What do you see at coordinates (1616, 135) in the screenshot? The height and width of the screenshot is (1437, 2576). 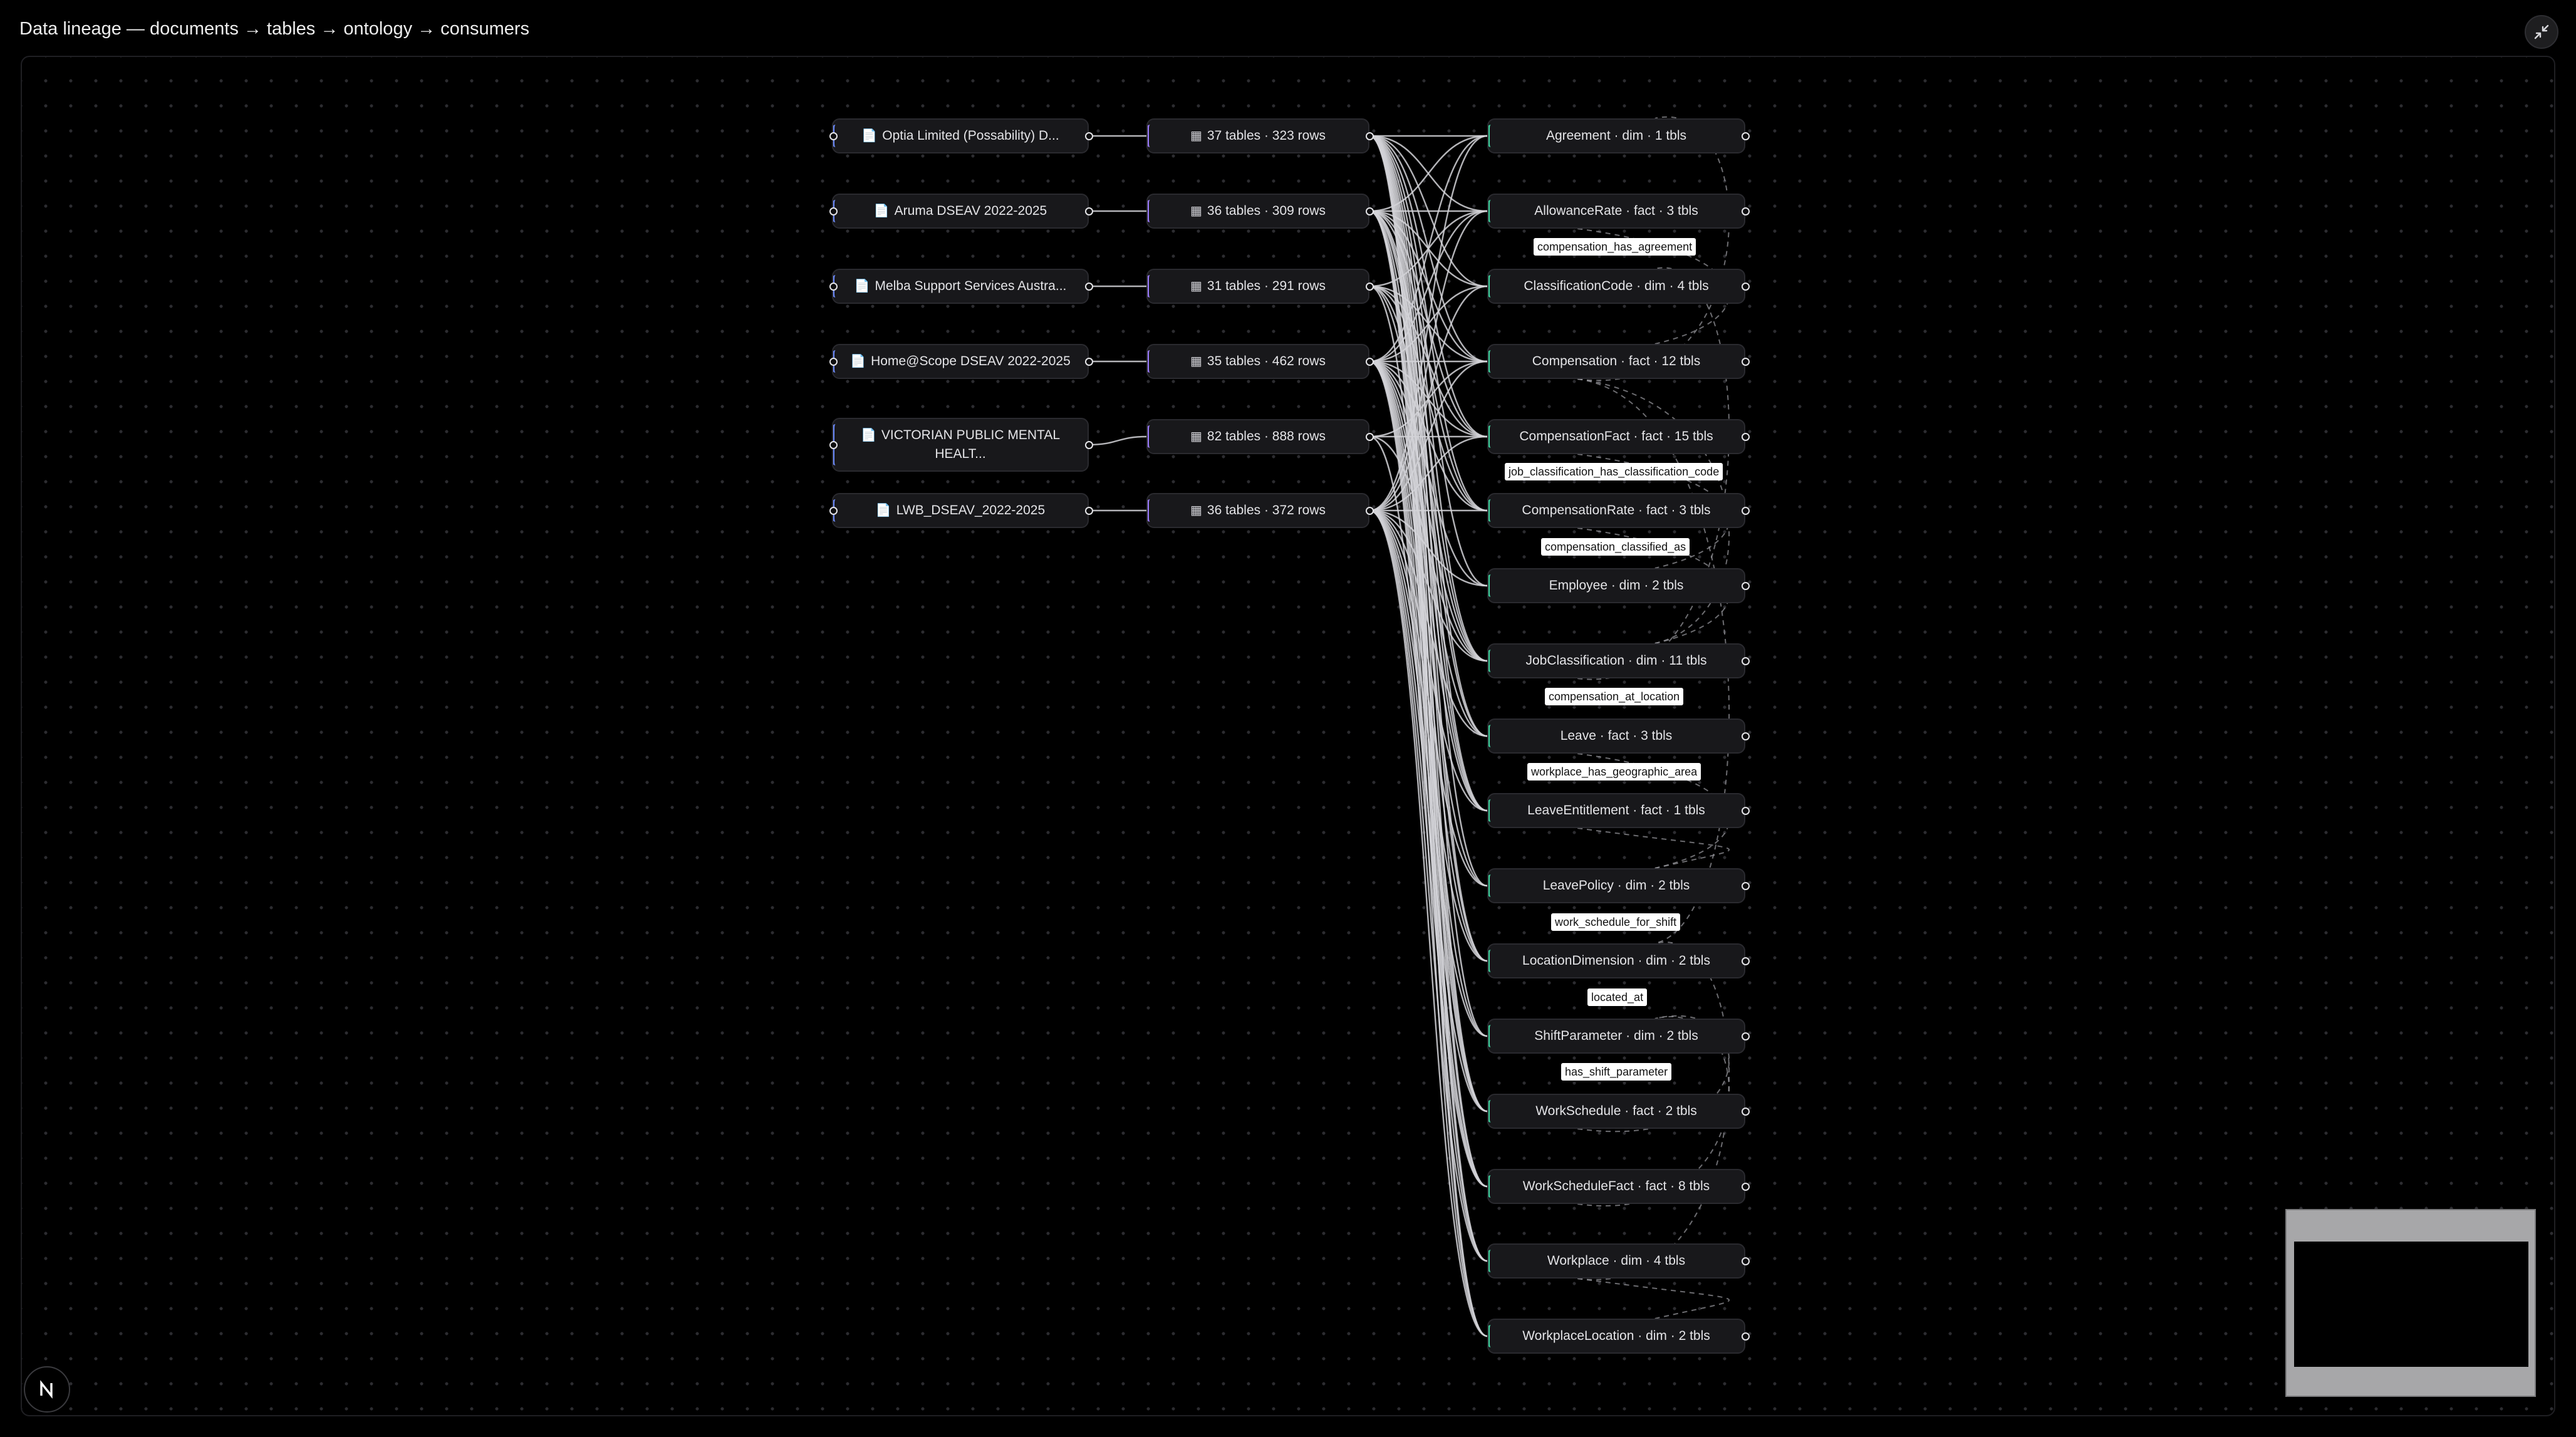 I see `ontology-node: Agreement · dim · 1 tbls` at bounding box center [1616, 135].